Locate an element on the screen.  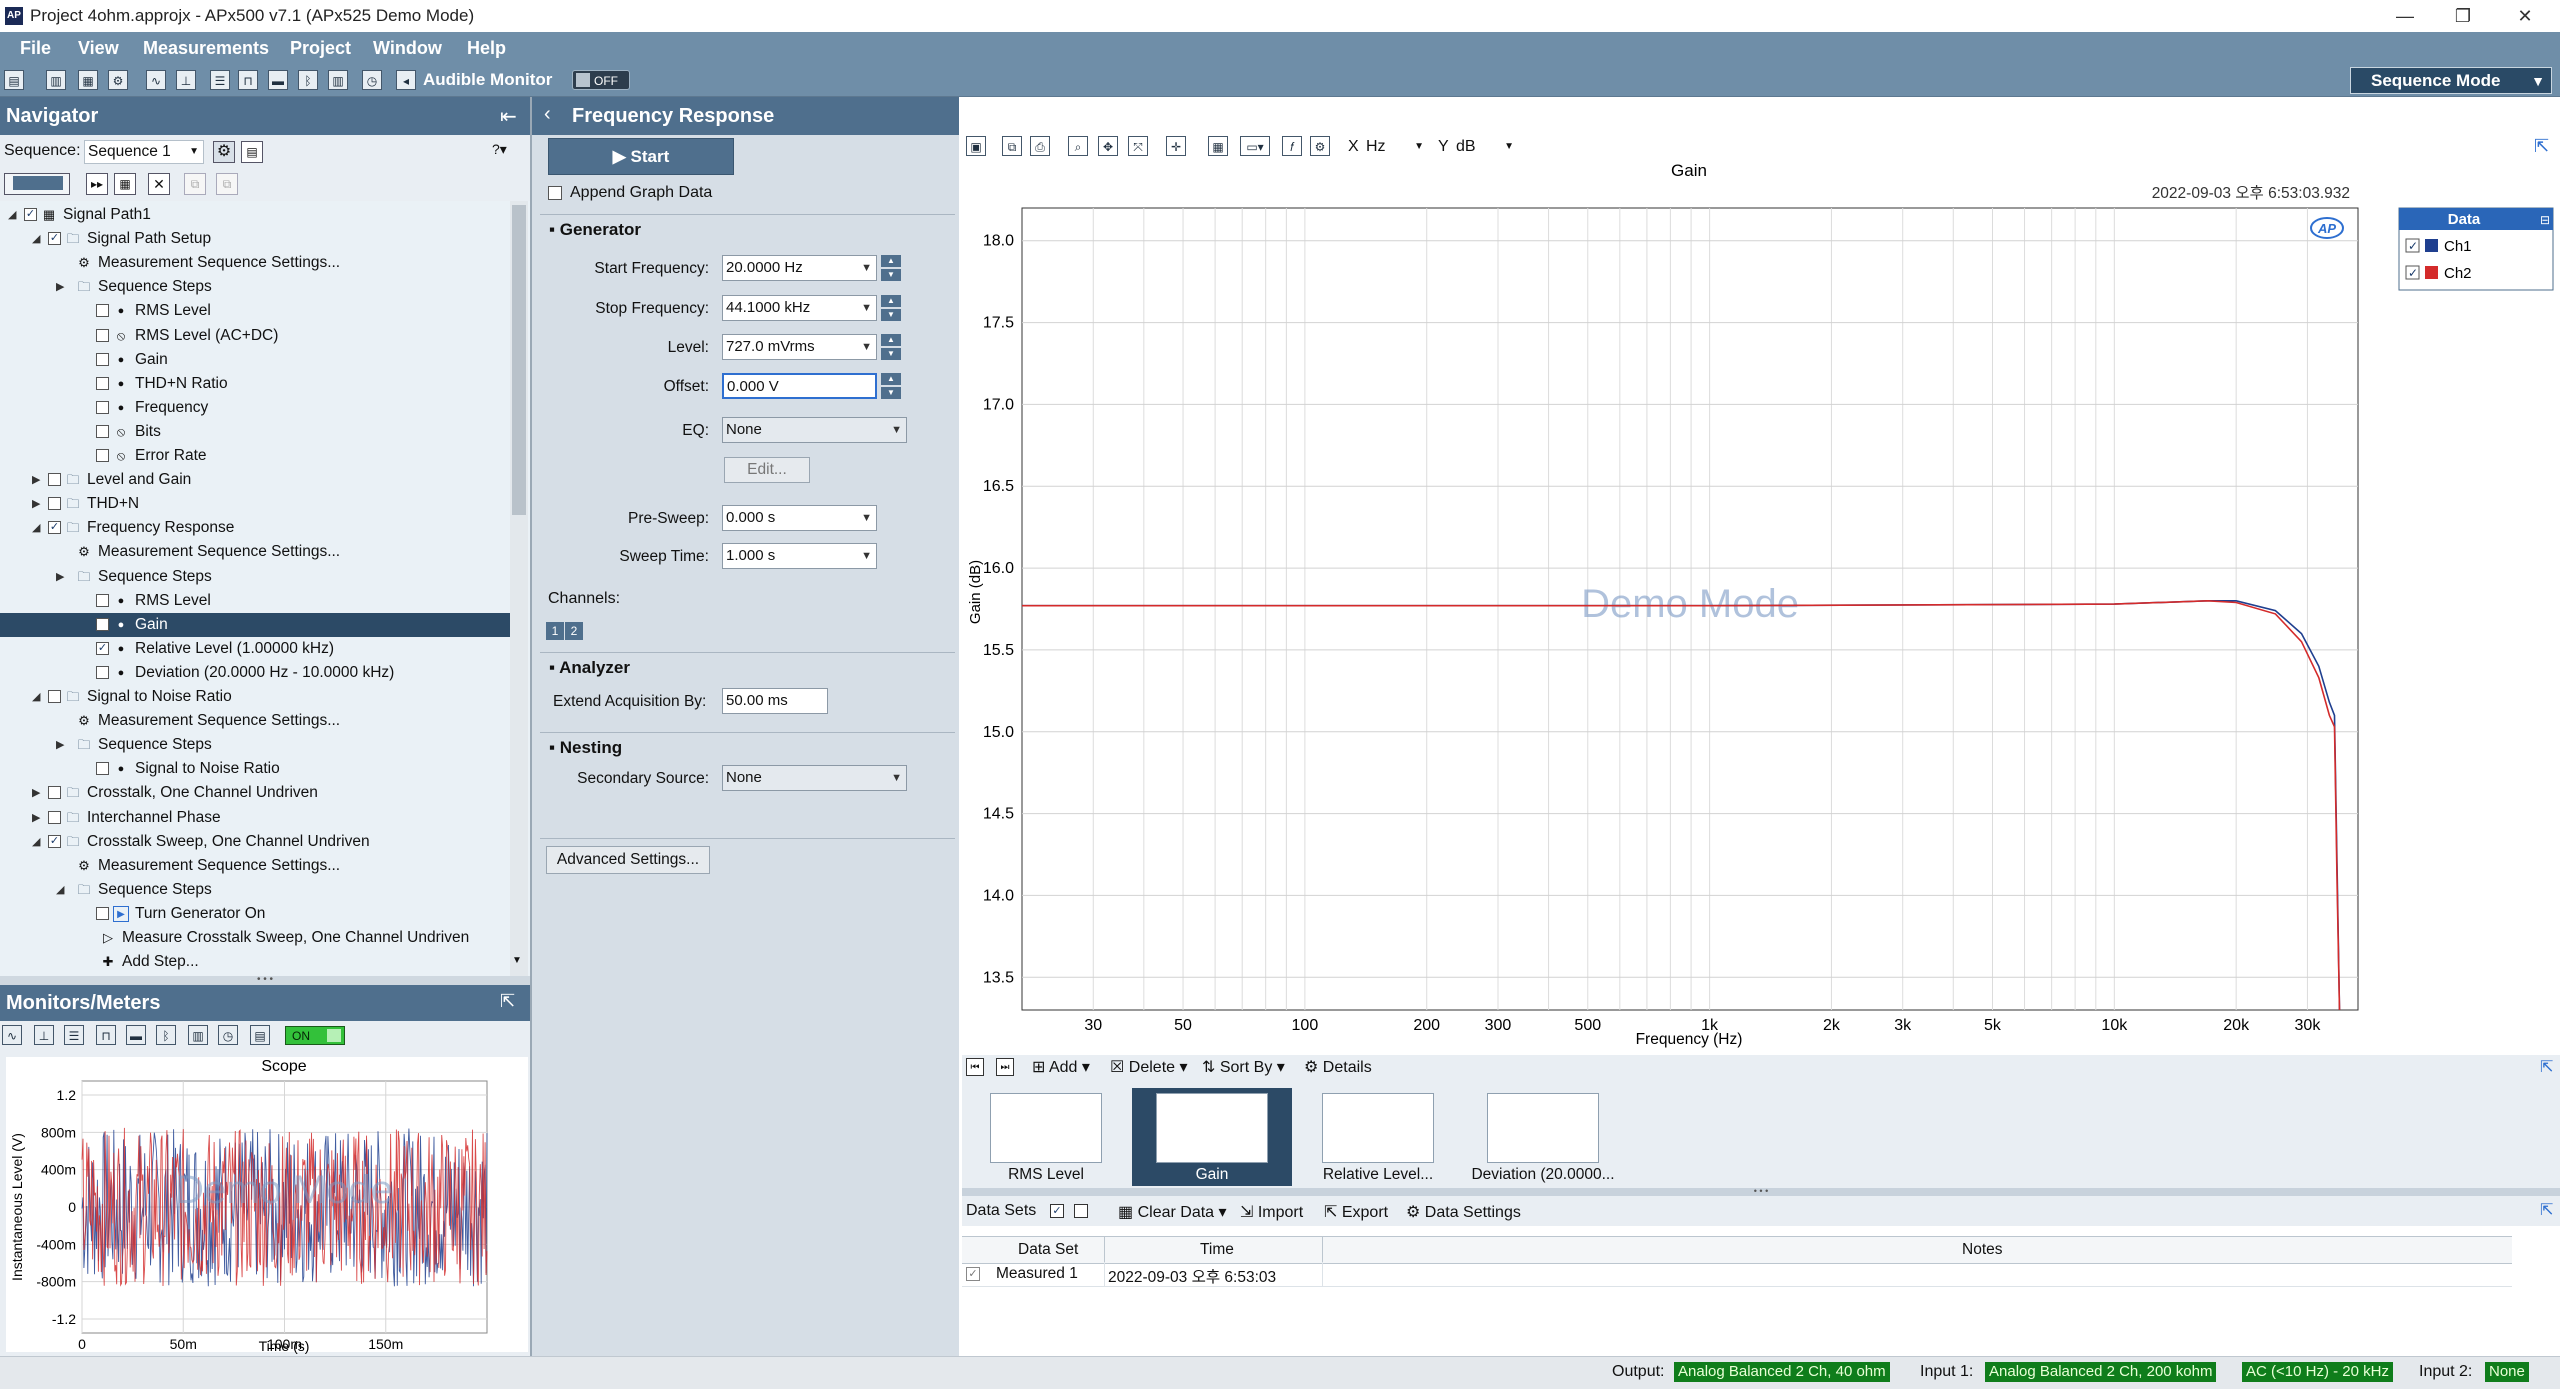
maximize-button: ❐ is located at coordinates (2463, 16).